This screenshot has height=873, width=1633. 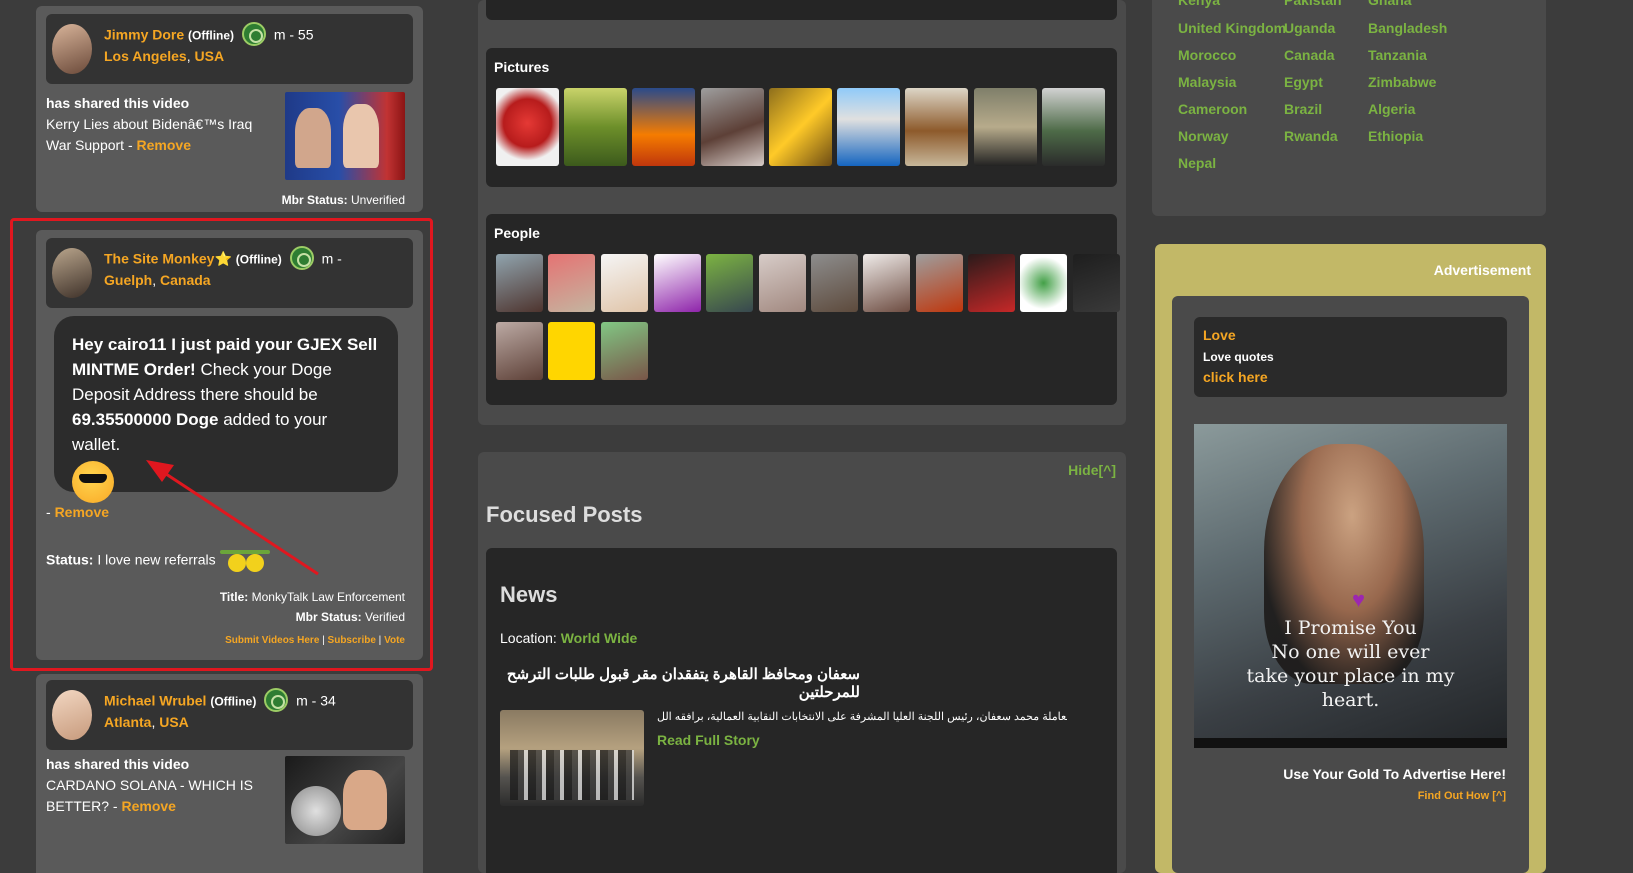 I want to click on country-link: Algeria, so click(x=1391, y=109).